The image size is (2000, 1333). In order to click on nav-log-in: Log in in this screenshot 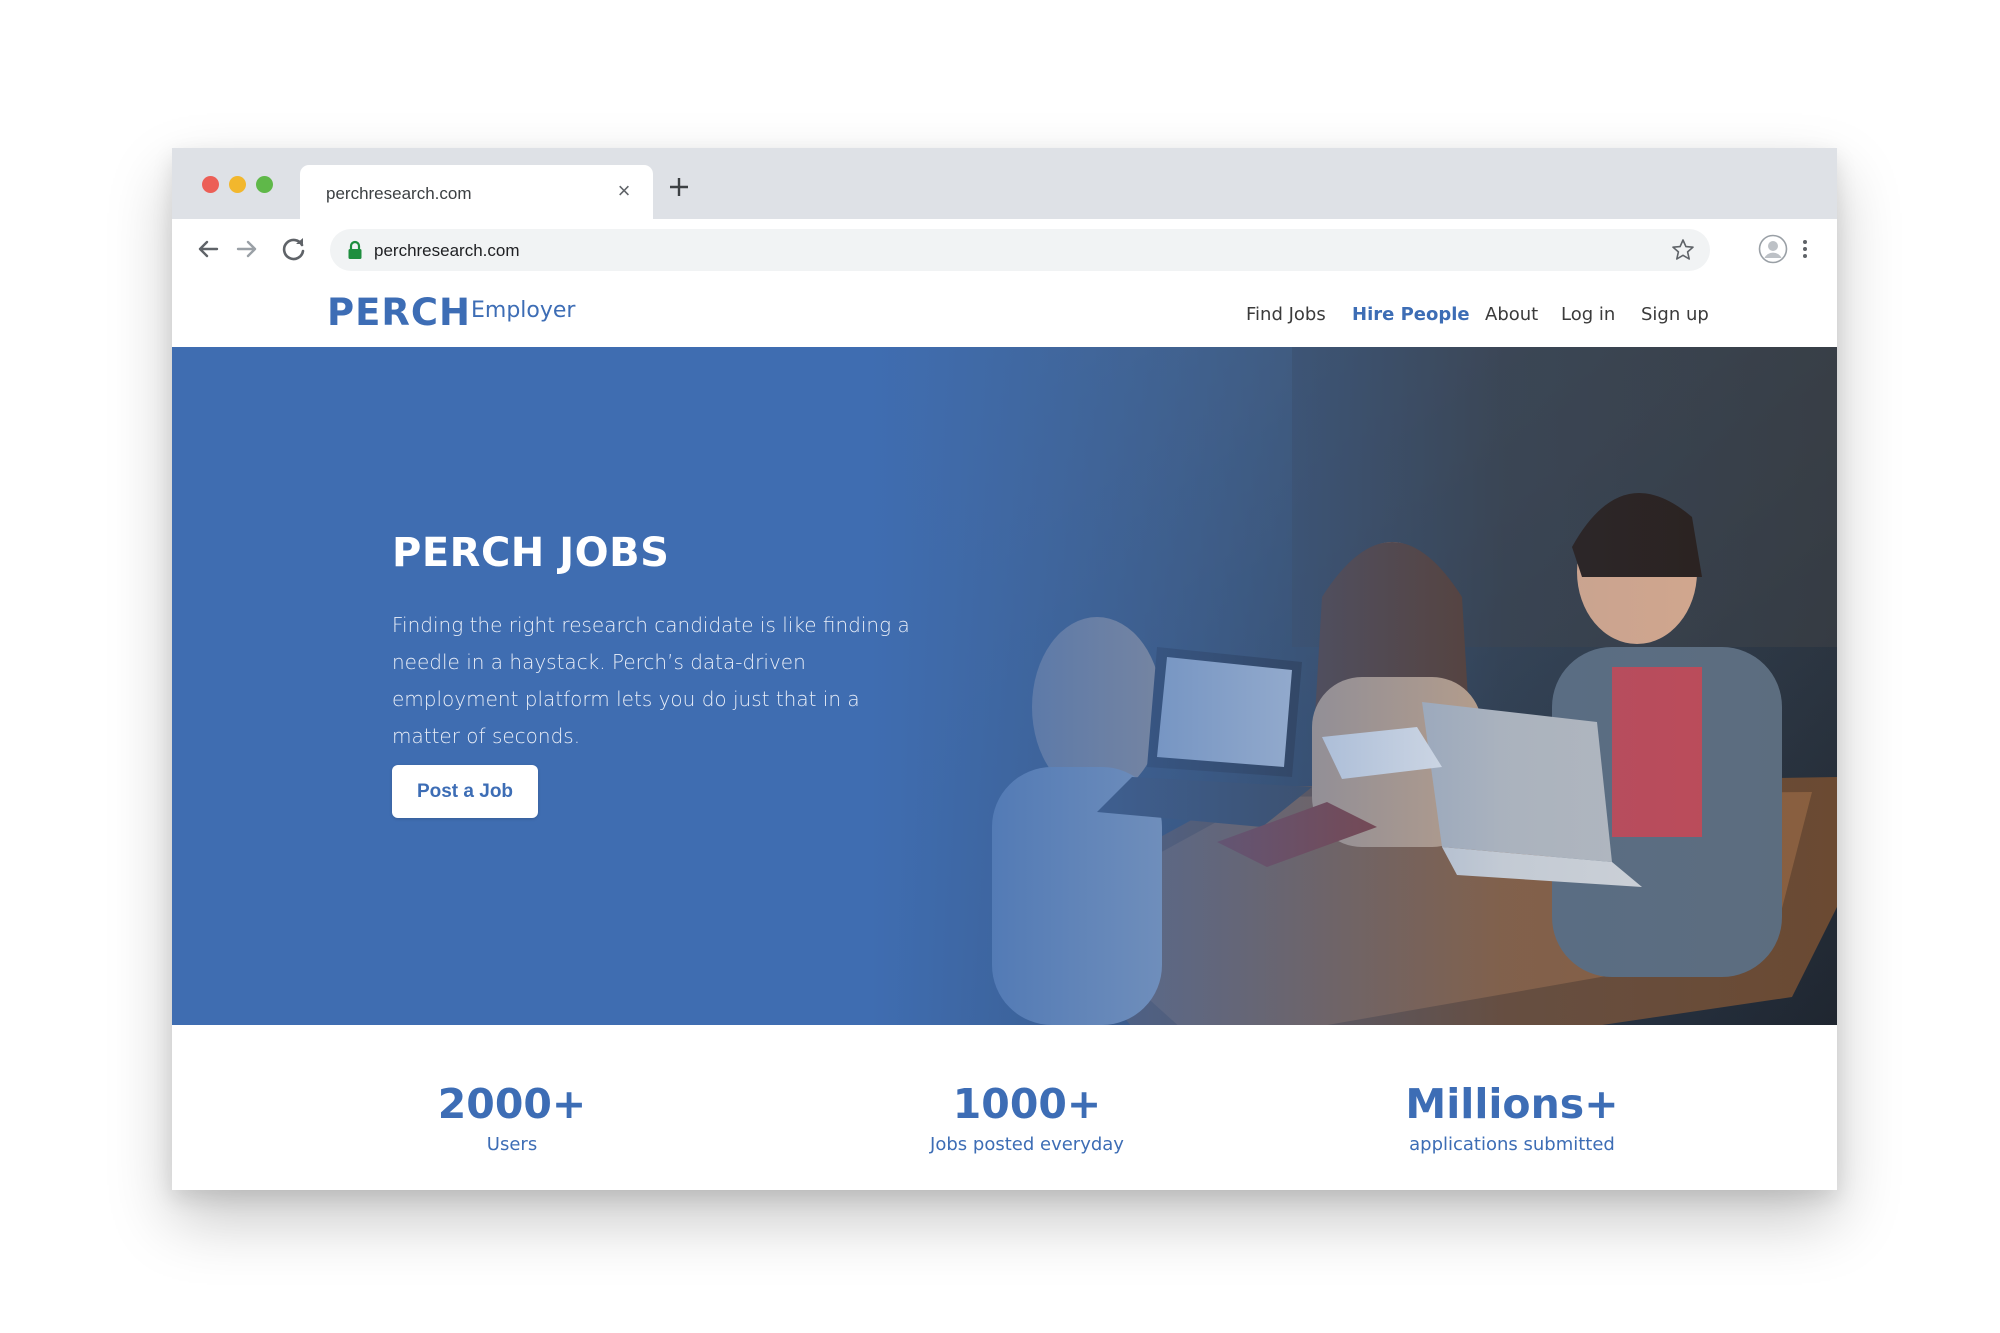, I will do `click(1588, 314)`.